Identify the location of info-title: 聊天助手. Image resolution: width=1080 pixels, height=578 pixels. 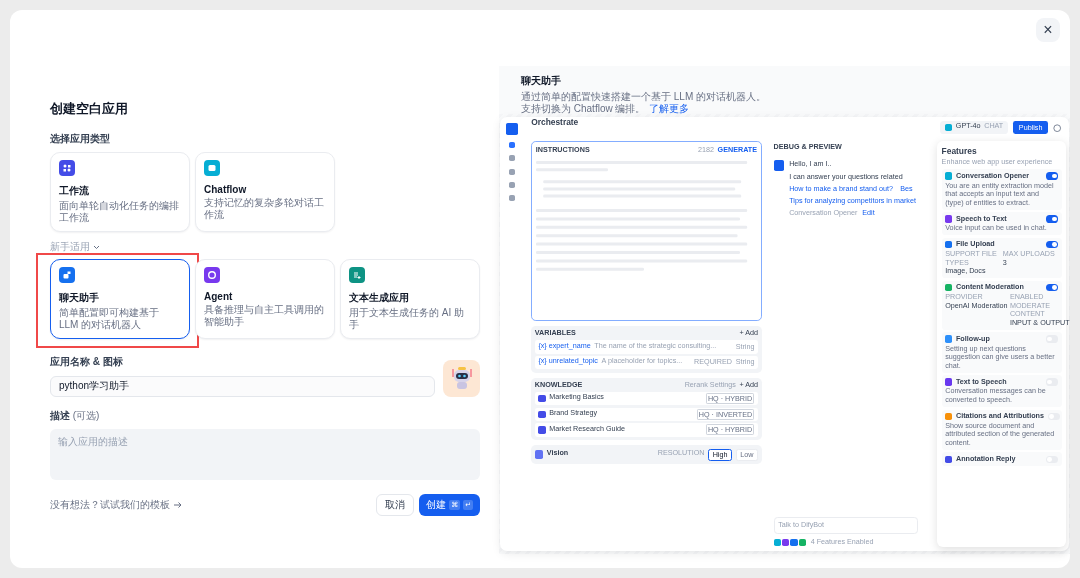
(541, 81).